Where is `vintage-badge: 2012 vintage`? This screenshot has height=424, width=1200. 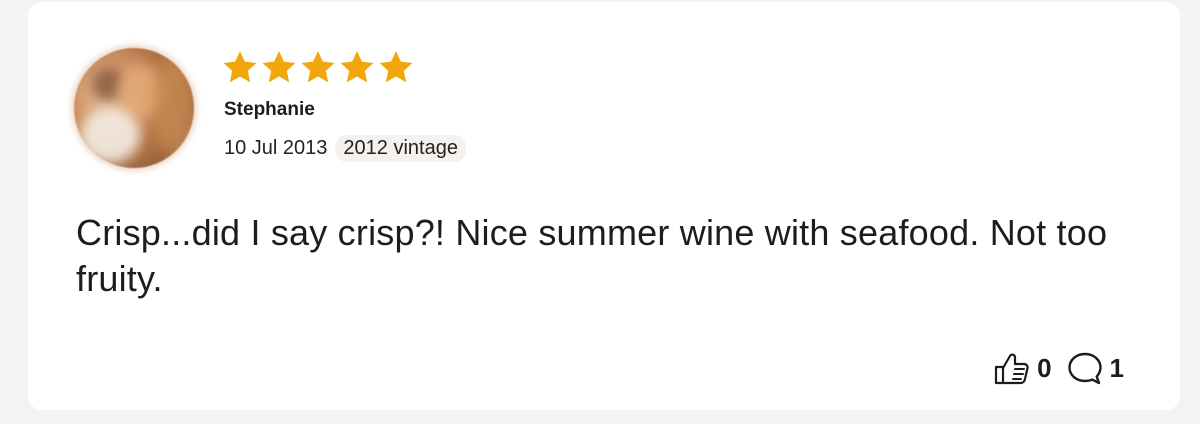
vintage-badge: 2012 vintage is located at coordinates (400, 148).